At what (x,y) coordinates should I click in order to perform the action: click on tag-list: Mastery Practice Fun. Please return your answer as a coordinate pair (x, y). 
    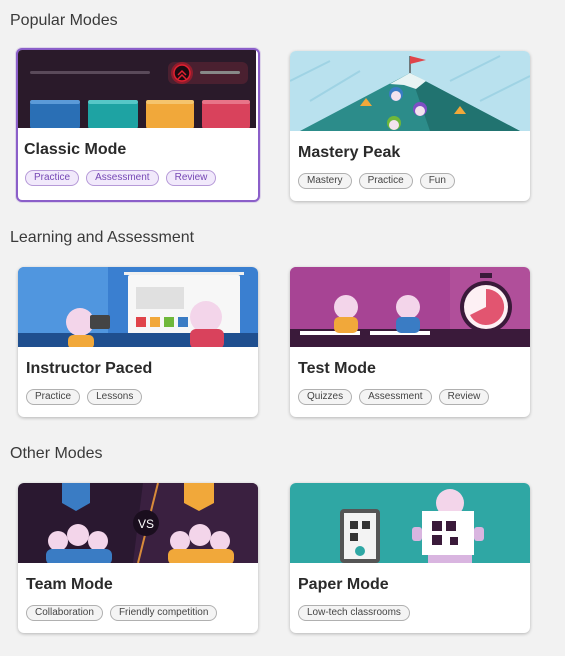
    Looking at the image, I should click on (376, 181).